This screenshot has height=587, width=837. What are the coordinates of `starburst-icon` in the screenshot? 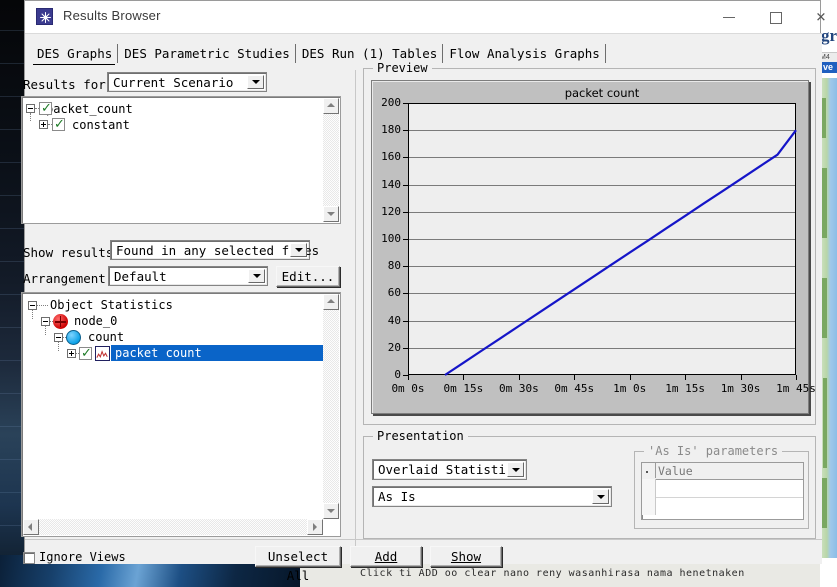 It's located at (44, 16).